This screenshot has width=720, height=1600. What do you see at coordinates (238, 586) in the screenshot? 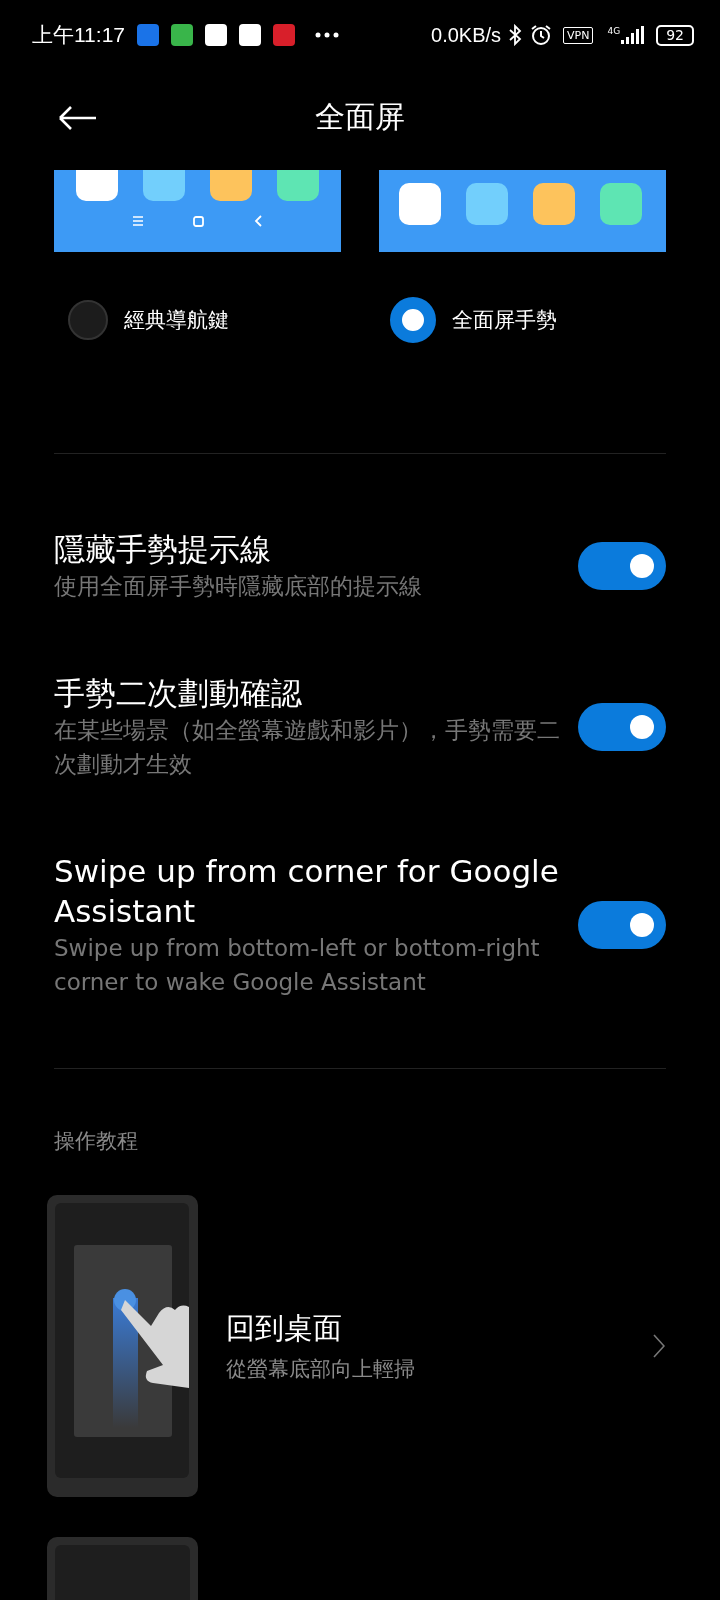
I see `setting-description: 使用全面屏手勢時隱藏底部的提示線` at bounding box center [238, 586].